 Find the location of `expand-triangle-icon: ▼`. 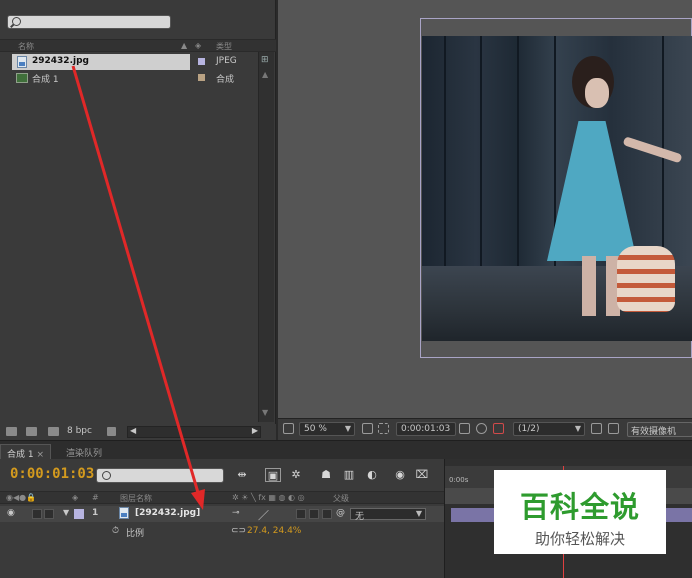

expand-triangle-icon: ▼ is located at coordinates (66, 512).